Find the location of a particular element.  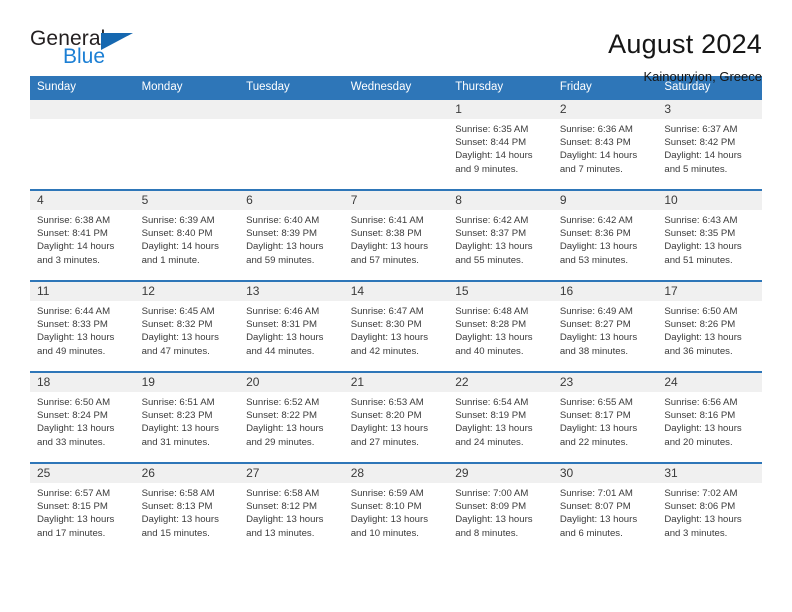

day-detail-line: Sunset: 8:32 PM is located at coordinates (177, 325).